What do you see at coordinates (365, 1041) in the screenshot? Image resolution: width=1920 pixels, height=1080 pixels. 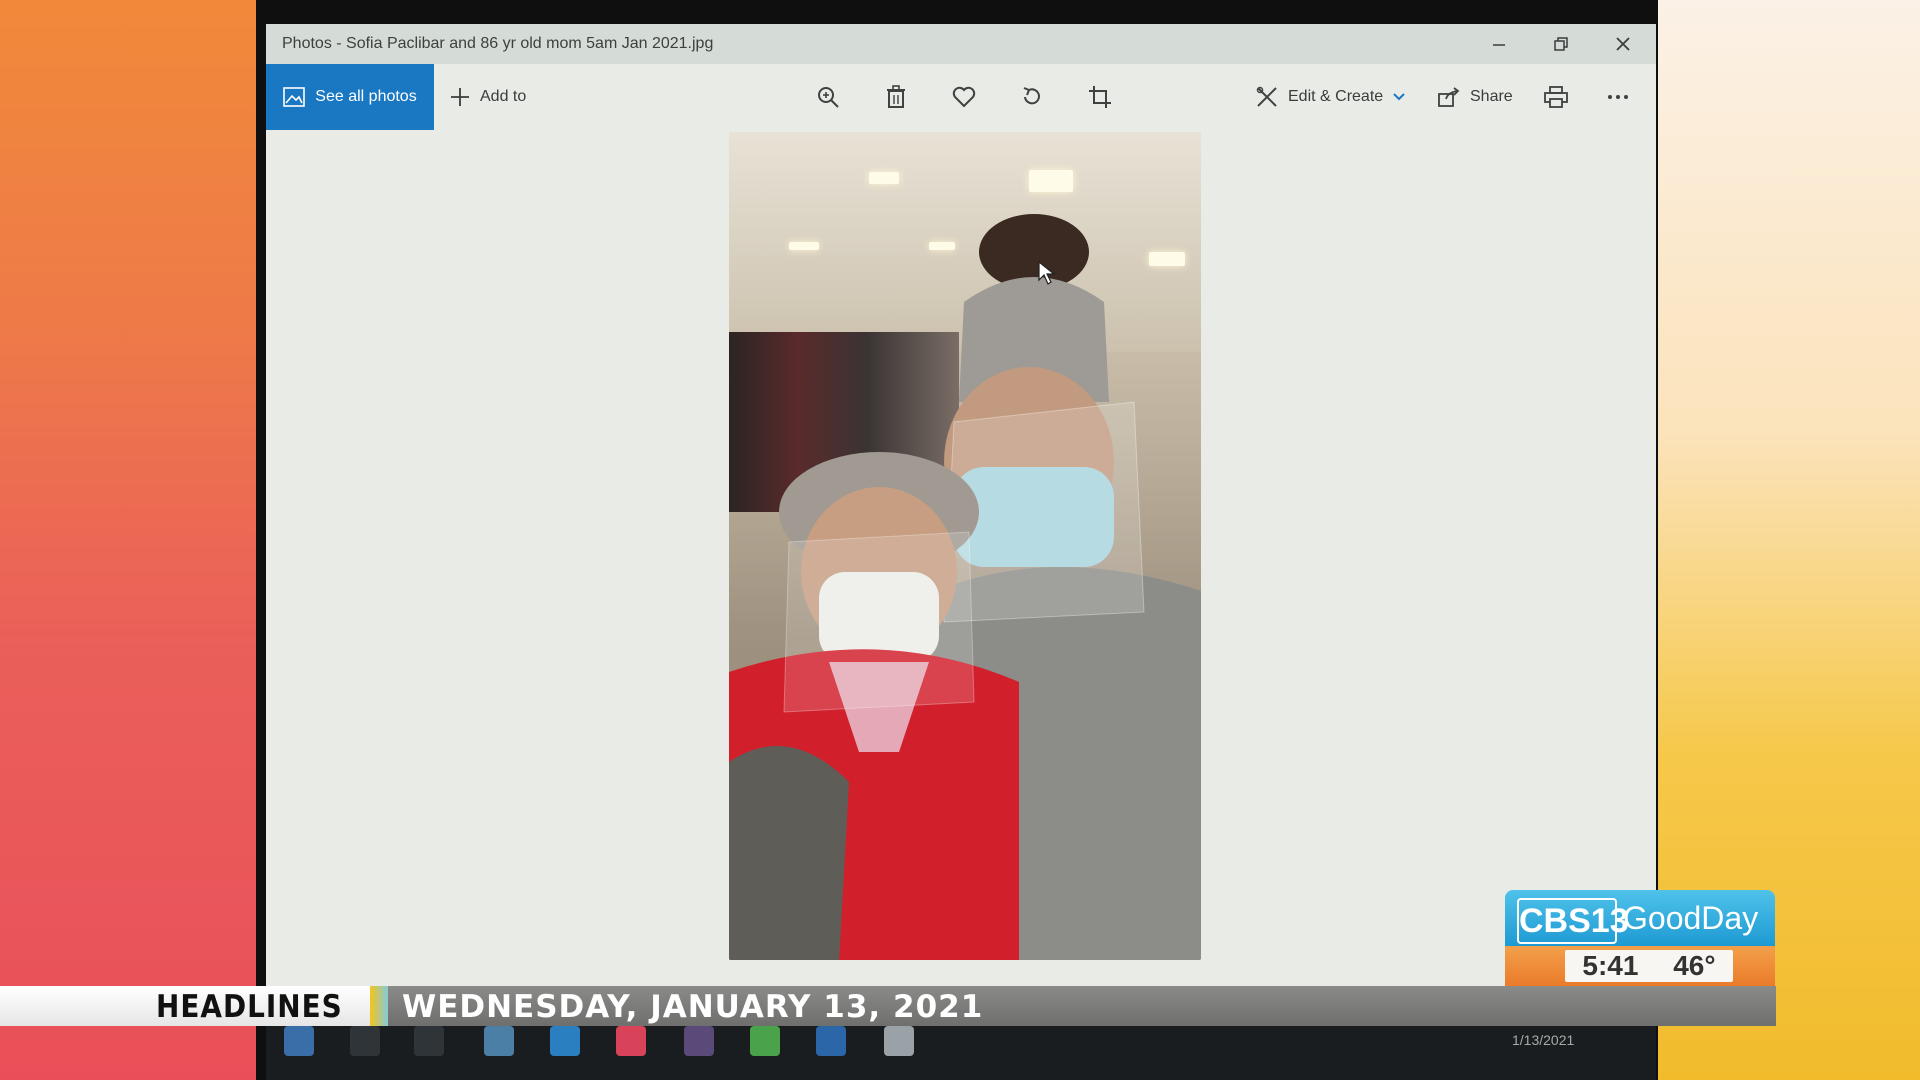 I see `search-icon` at bounding box center [365, 1041].